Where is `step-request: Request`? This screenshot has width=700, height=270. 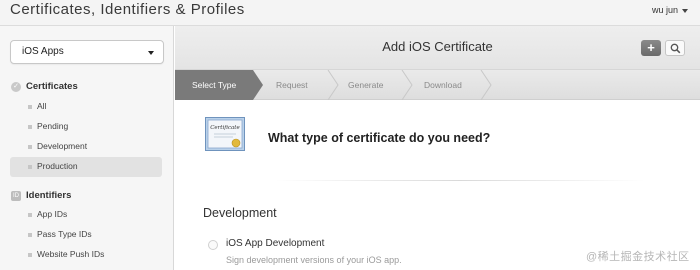 step-request: Request is located at coordinates (292, 85).